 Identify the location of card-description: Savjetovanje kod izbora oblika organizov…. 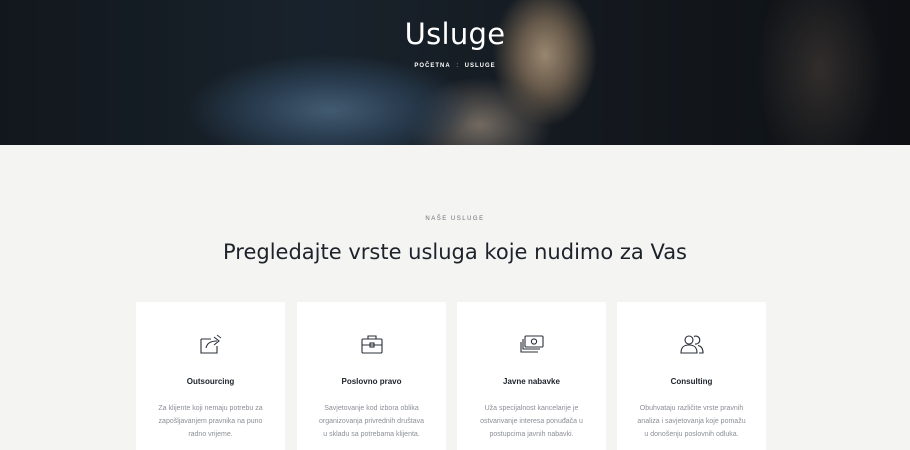
(371, 421).